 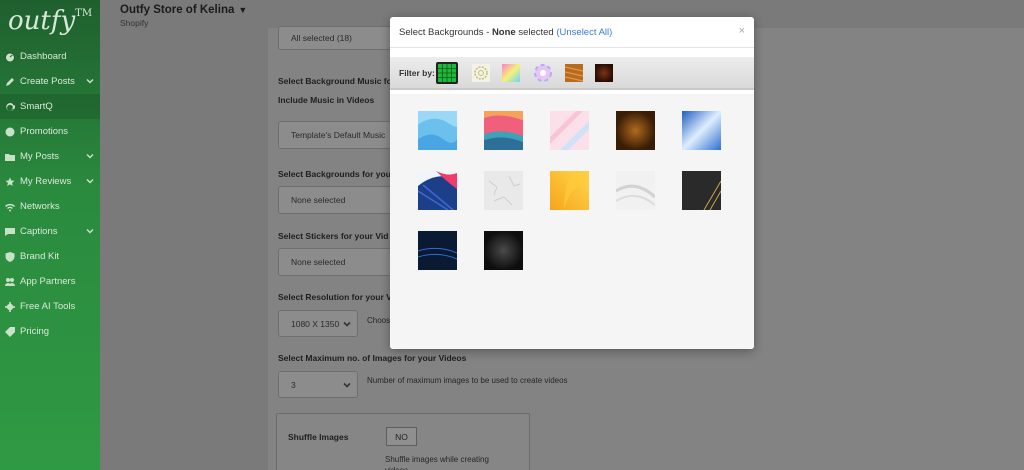 I want to click on sidebar-item-label: Dashboard, so click(x=43, y=56).